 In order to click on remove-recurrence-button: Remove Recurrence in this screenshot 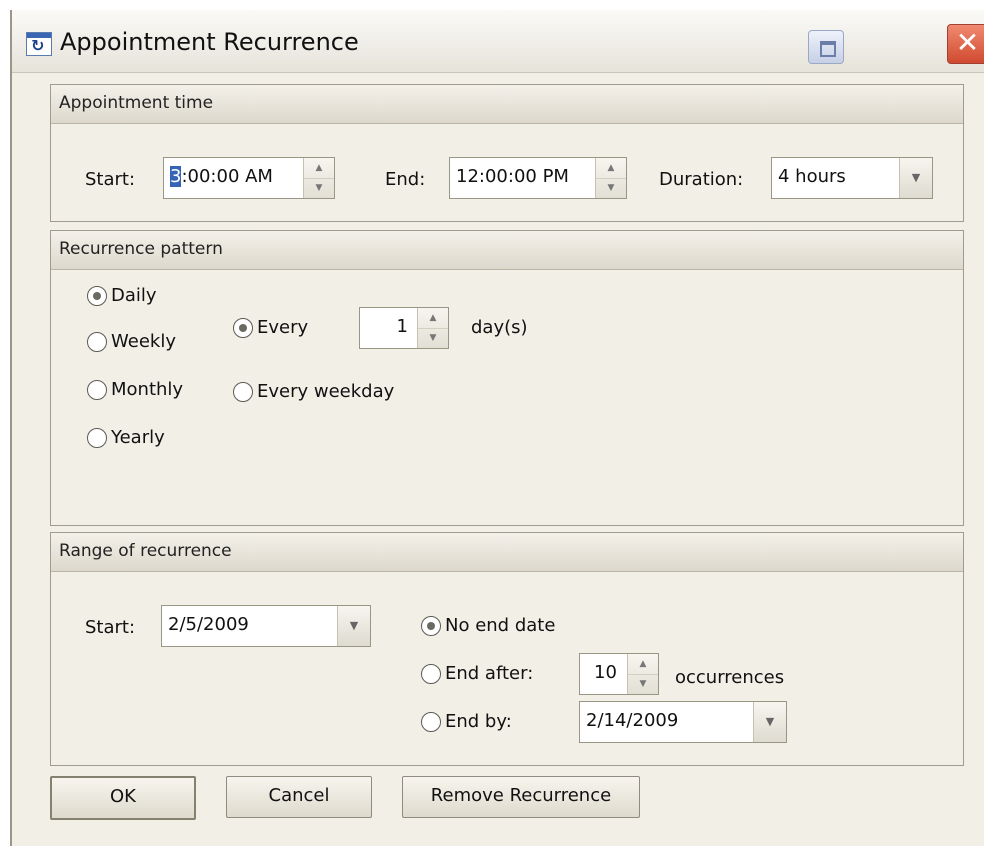, I will do `click(521, 797)`.